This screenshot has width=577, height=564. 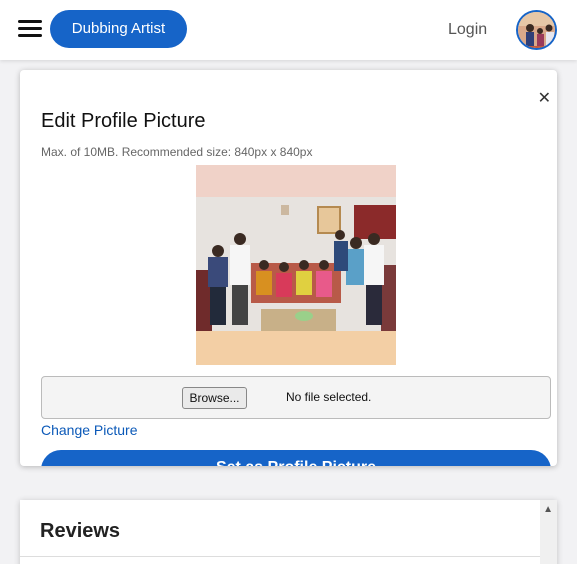 I want to click on scrollbar: ▲, so click(x=548, y=532).